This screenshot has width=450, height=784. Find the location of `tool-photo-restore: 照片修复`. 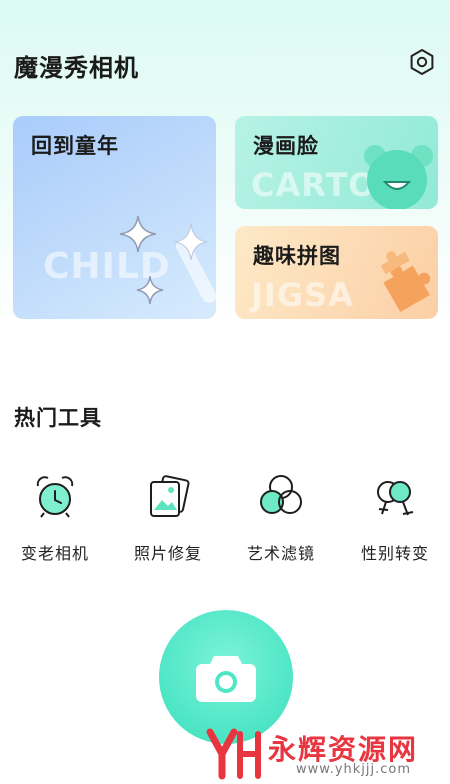

tool-photo-restore: 照片修复 is located at coordinates (168, 520).